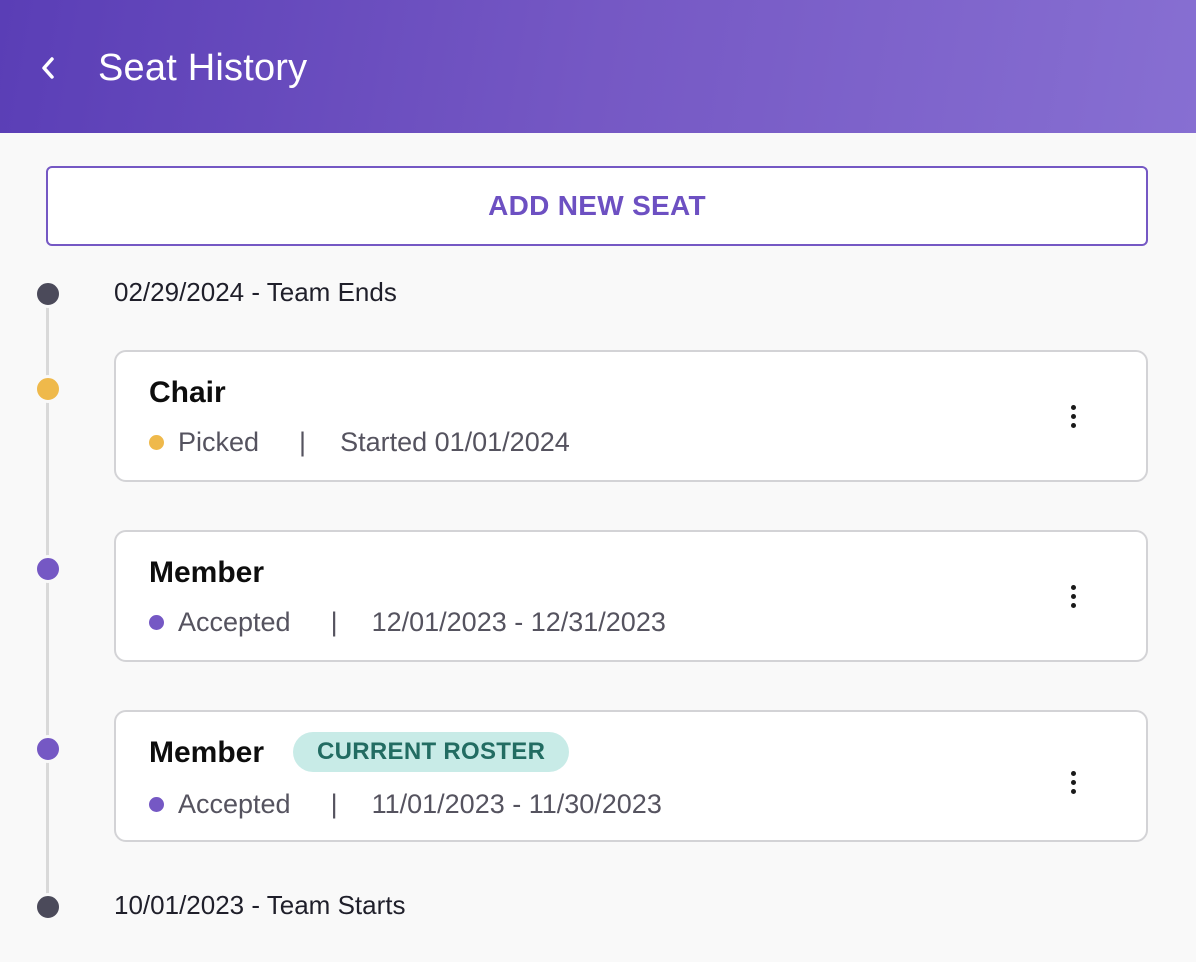 The width and height of the screenshot is (1196, 962). I want to click on chevron-left-icon, so click(48, 68).